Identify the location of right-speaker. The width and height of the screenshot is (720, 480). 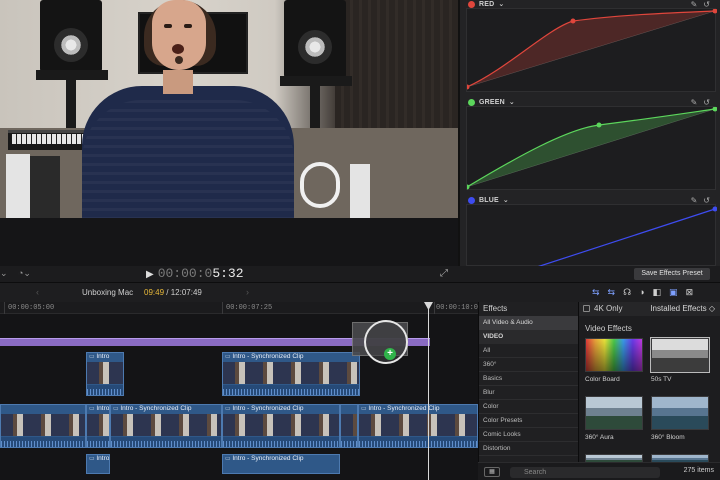
(315, 39).